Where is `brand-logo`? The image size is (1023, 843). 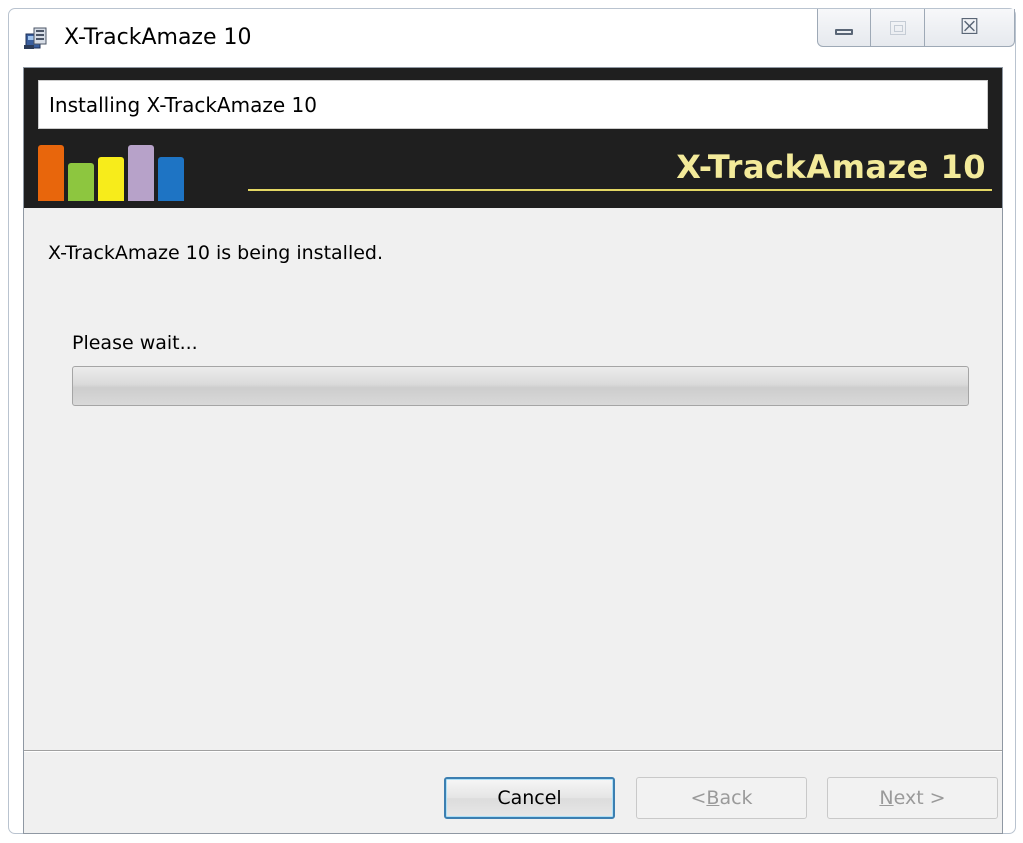
brand-logo is located at coordinates (113, 172).